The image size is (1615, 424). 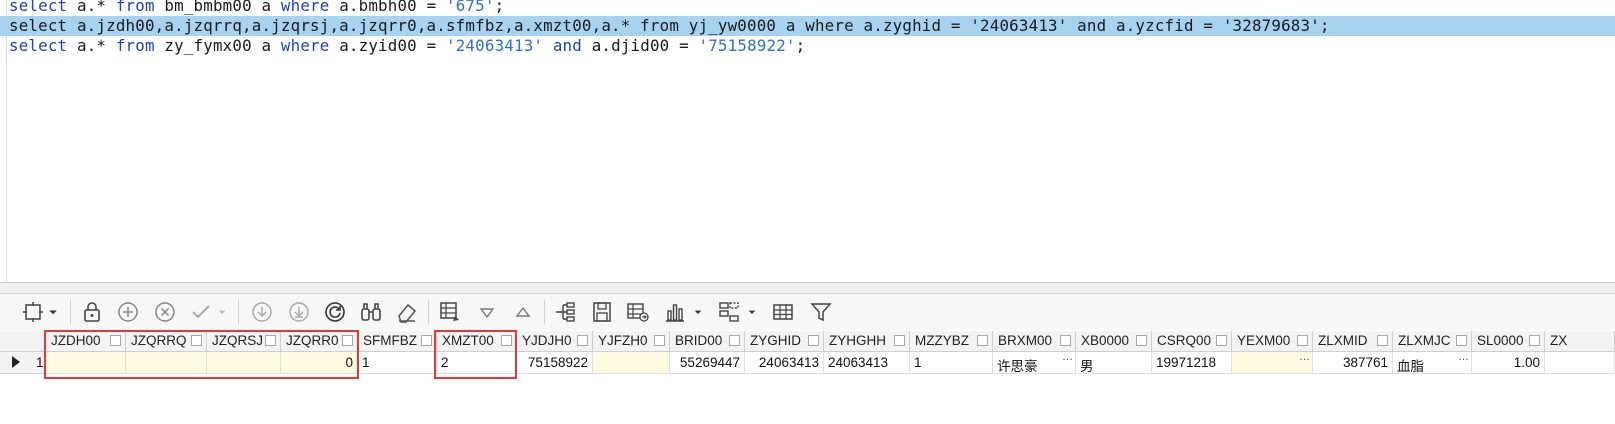 What do you see at coordinates (23, 341) in the screenshot?
I see `grid-corner-header` at bounding box center [23, 341].